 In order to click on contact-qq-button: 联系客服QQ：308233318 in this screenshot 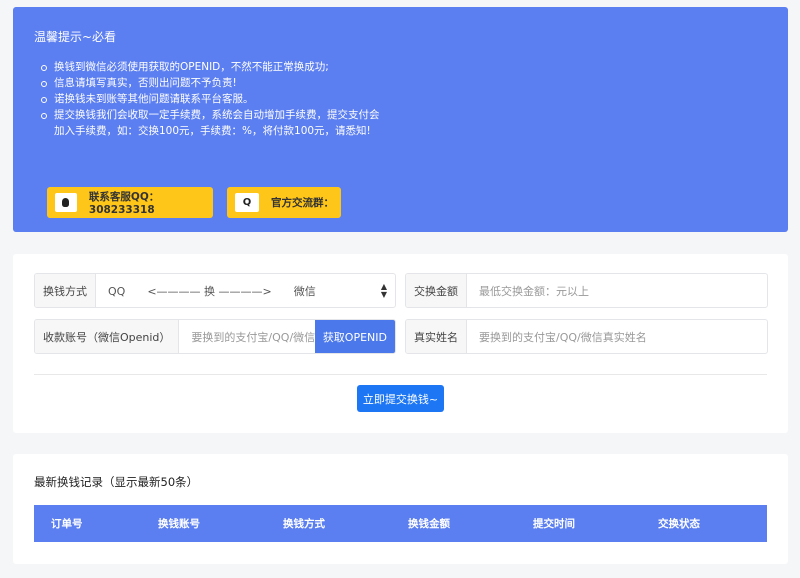, I will do `click(130, 202)`.